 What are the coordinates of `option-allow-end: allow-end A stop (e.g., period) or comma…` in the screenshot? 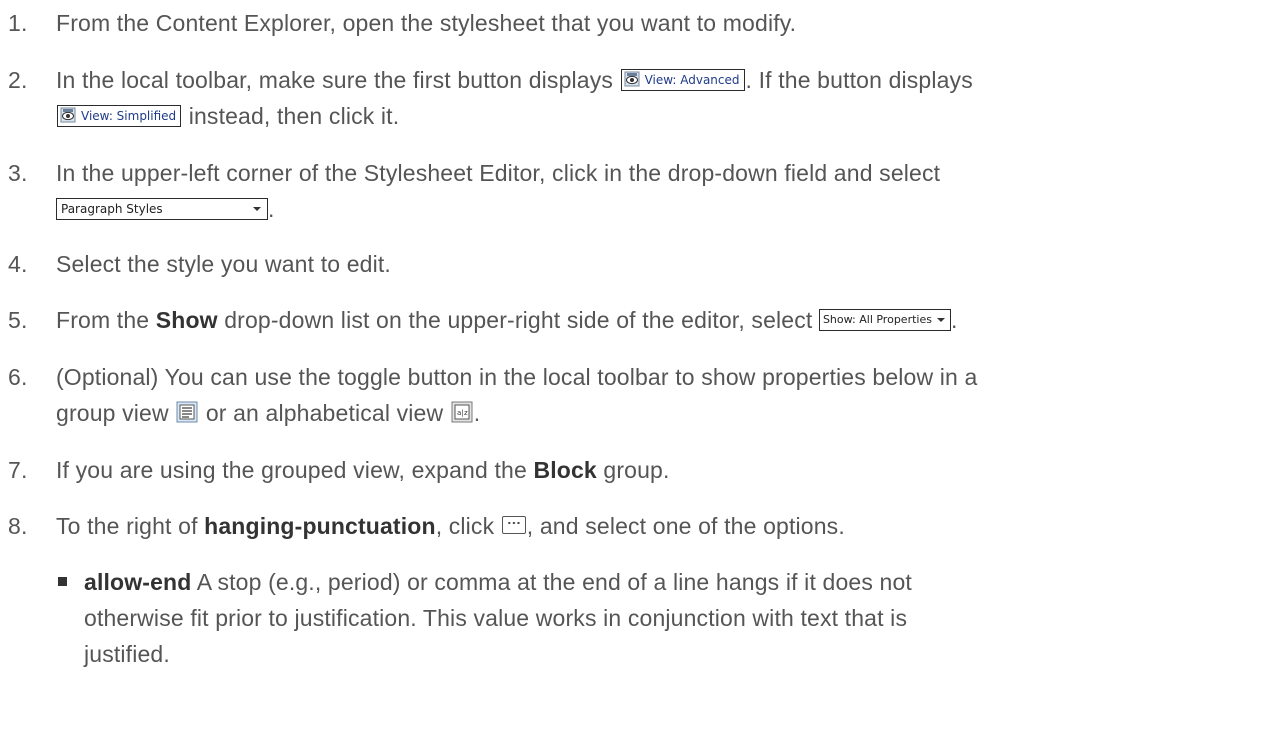 It's located at (636, 618).